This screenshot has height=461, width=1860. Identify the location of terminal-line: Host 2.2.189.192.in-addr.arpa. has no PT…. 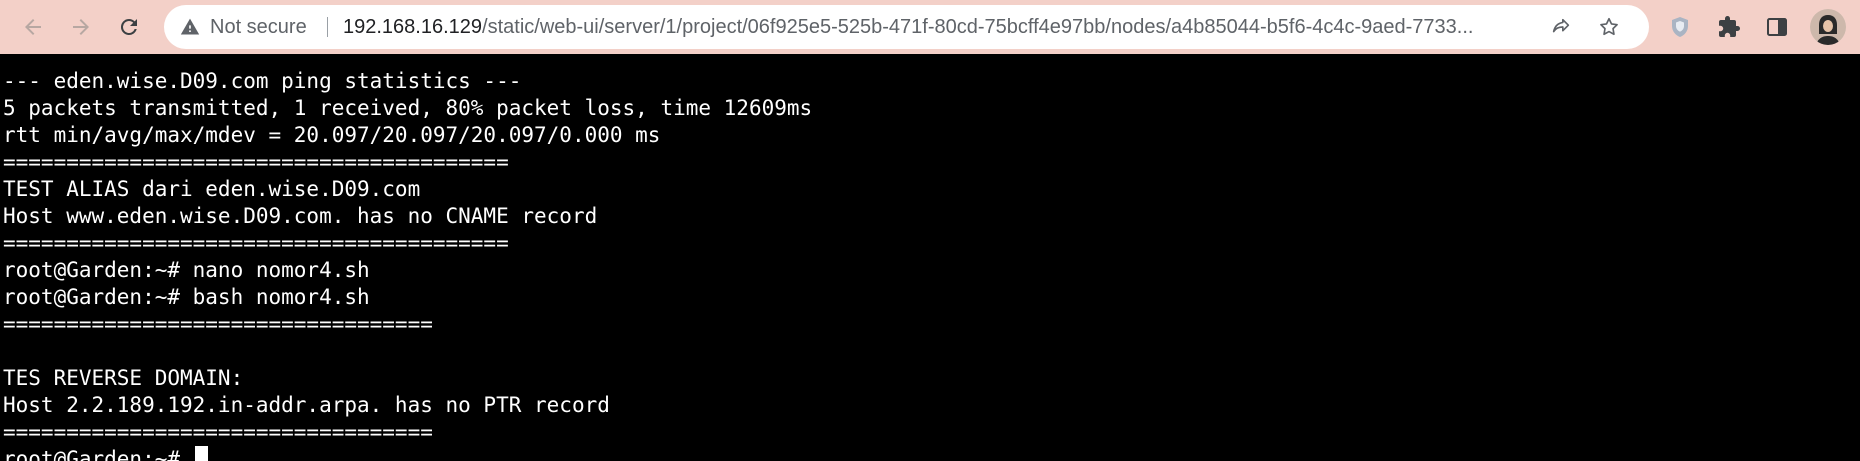
(306, 405).